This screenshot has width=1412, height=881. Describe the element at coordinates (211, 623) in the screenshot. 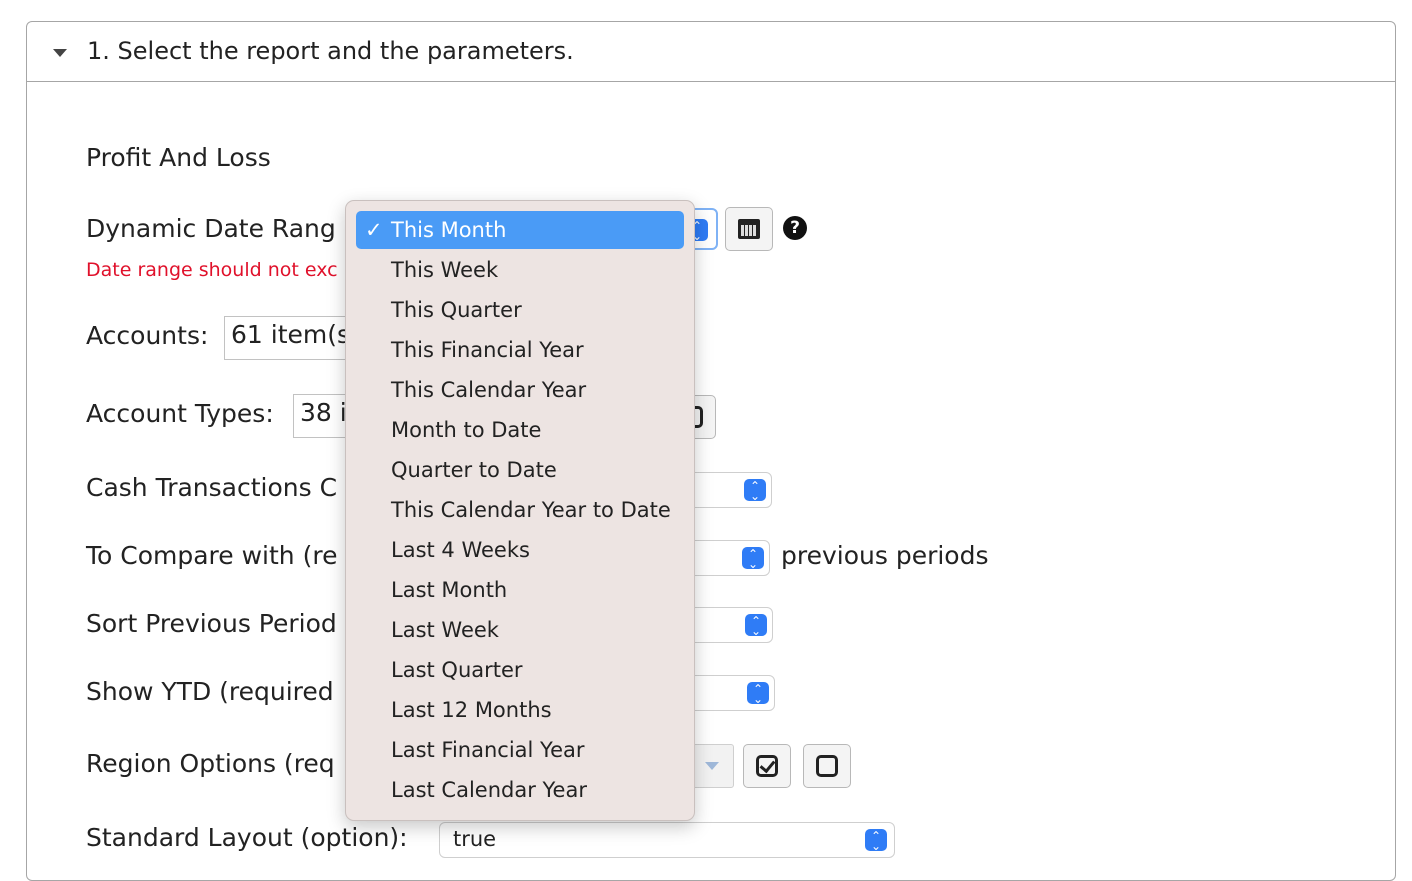

I see `sort-previous-label: Sort Previous Period` at that location.